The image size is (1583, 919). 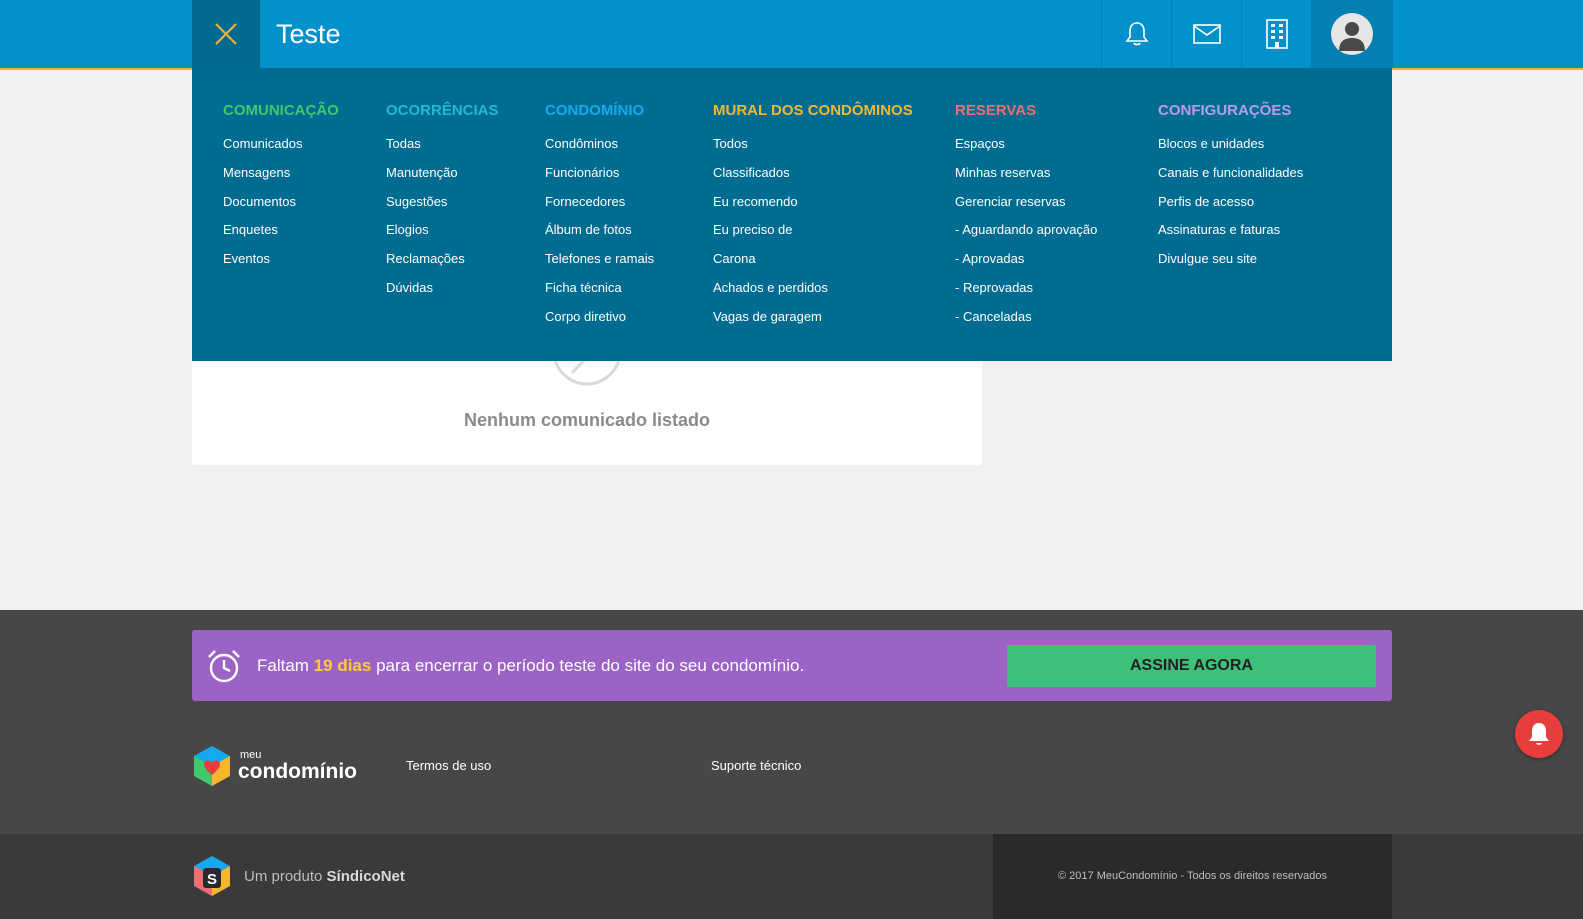 What do you see at coordinates (587, 420) in the screenshot?
I see `empty-message: Nenhum comunicado listado` at bounding box center [587, 420].